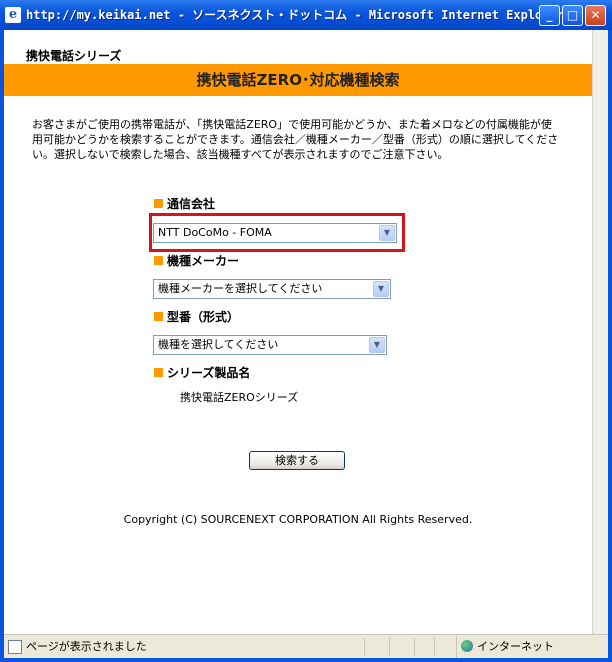  Describe the element at coordinates (467, 646) in the screenshot. I see `globe-icon` at that location.